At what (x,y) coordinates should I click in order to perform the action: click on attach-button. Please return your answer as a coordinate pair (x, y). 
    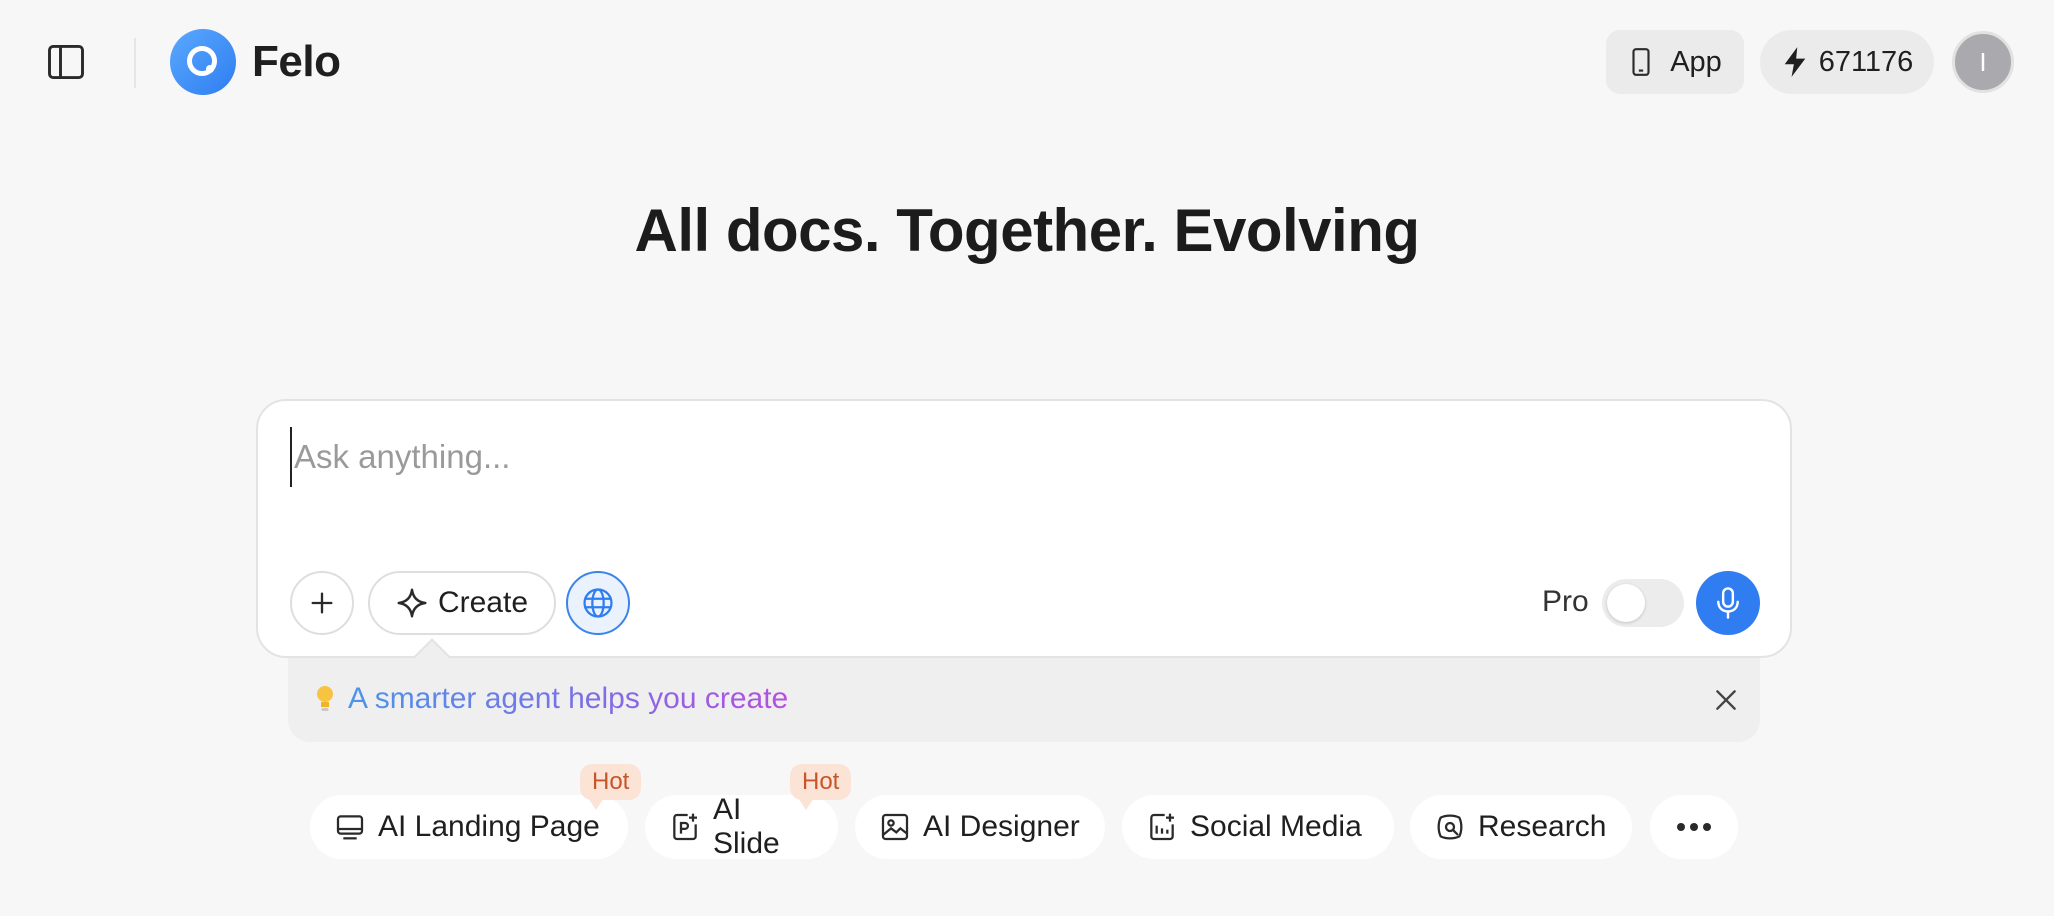
    Looking at the image, I should click on (322, 603).